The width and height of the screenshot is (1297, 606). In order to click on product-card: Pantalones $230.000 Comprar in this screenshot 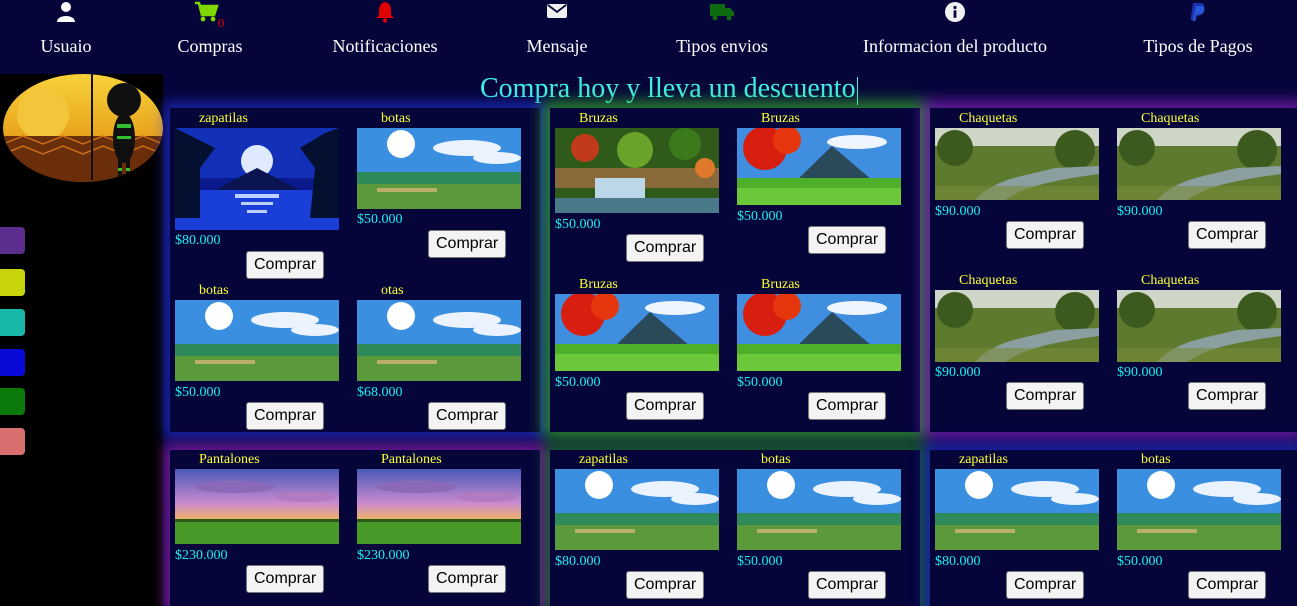, I will do `click(257, 527)`.